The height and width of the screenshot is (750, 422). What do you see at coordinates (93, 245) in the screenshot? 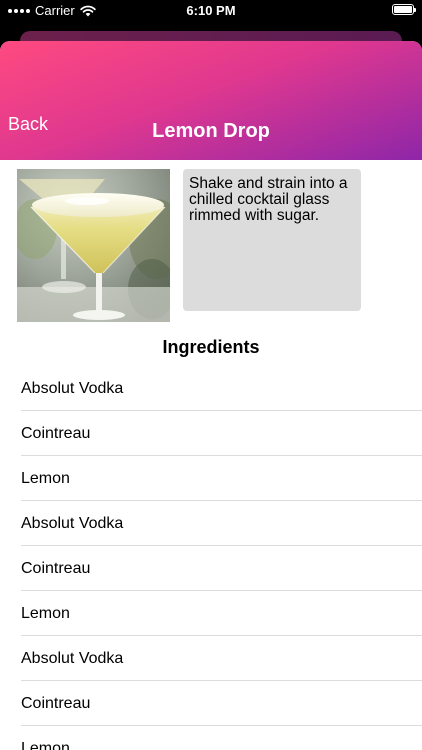
I see `drink-photo` at bounding box center [93, 245].